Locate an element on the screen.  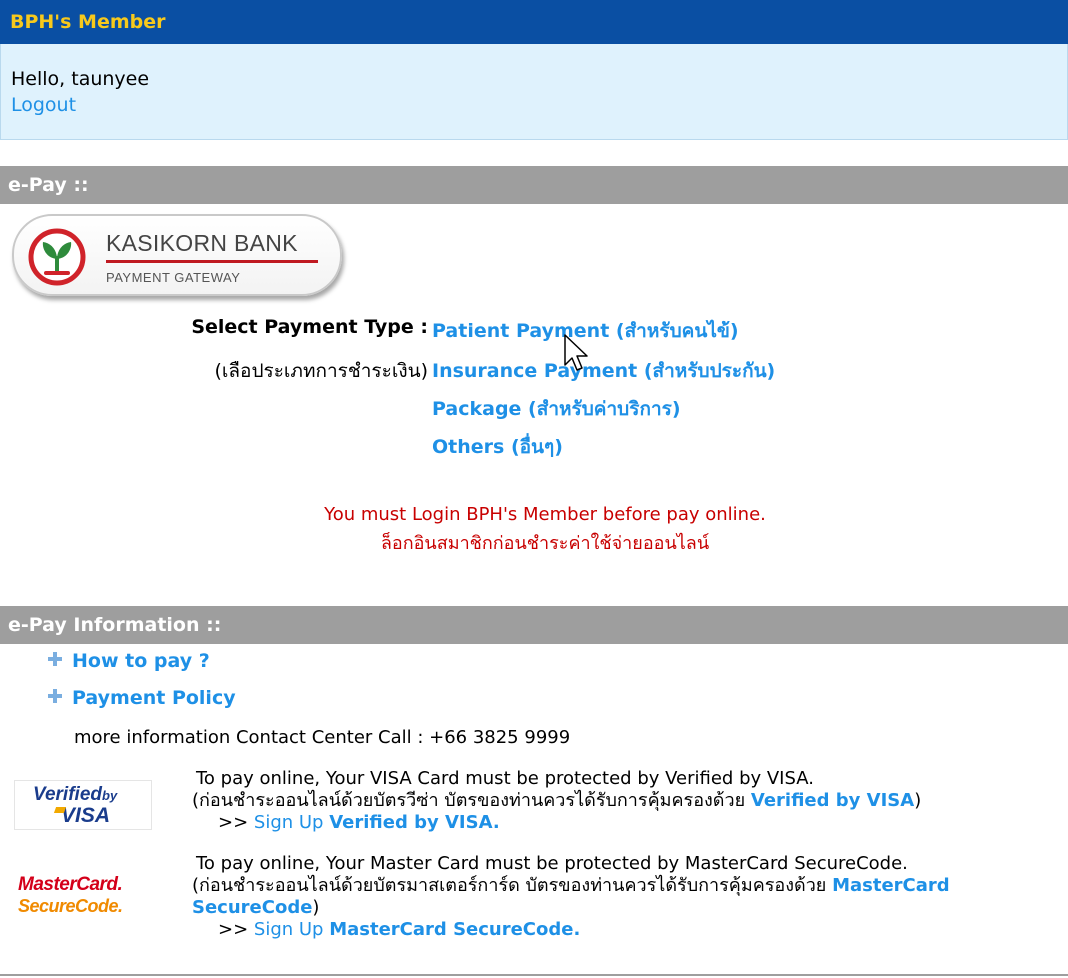
payment-policy-link: Payment Policy is located at coordinates (142, 698).